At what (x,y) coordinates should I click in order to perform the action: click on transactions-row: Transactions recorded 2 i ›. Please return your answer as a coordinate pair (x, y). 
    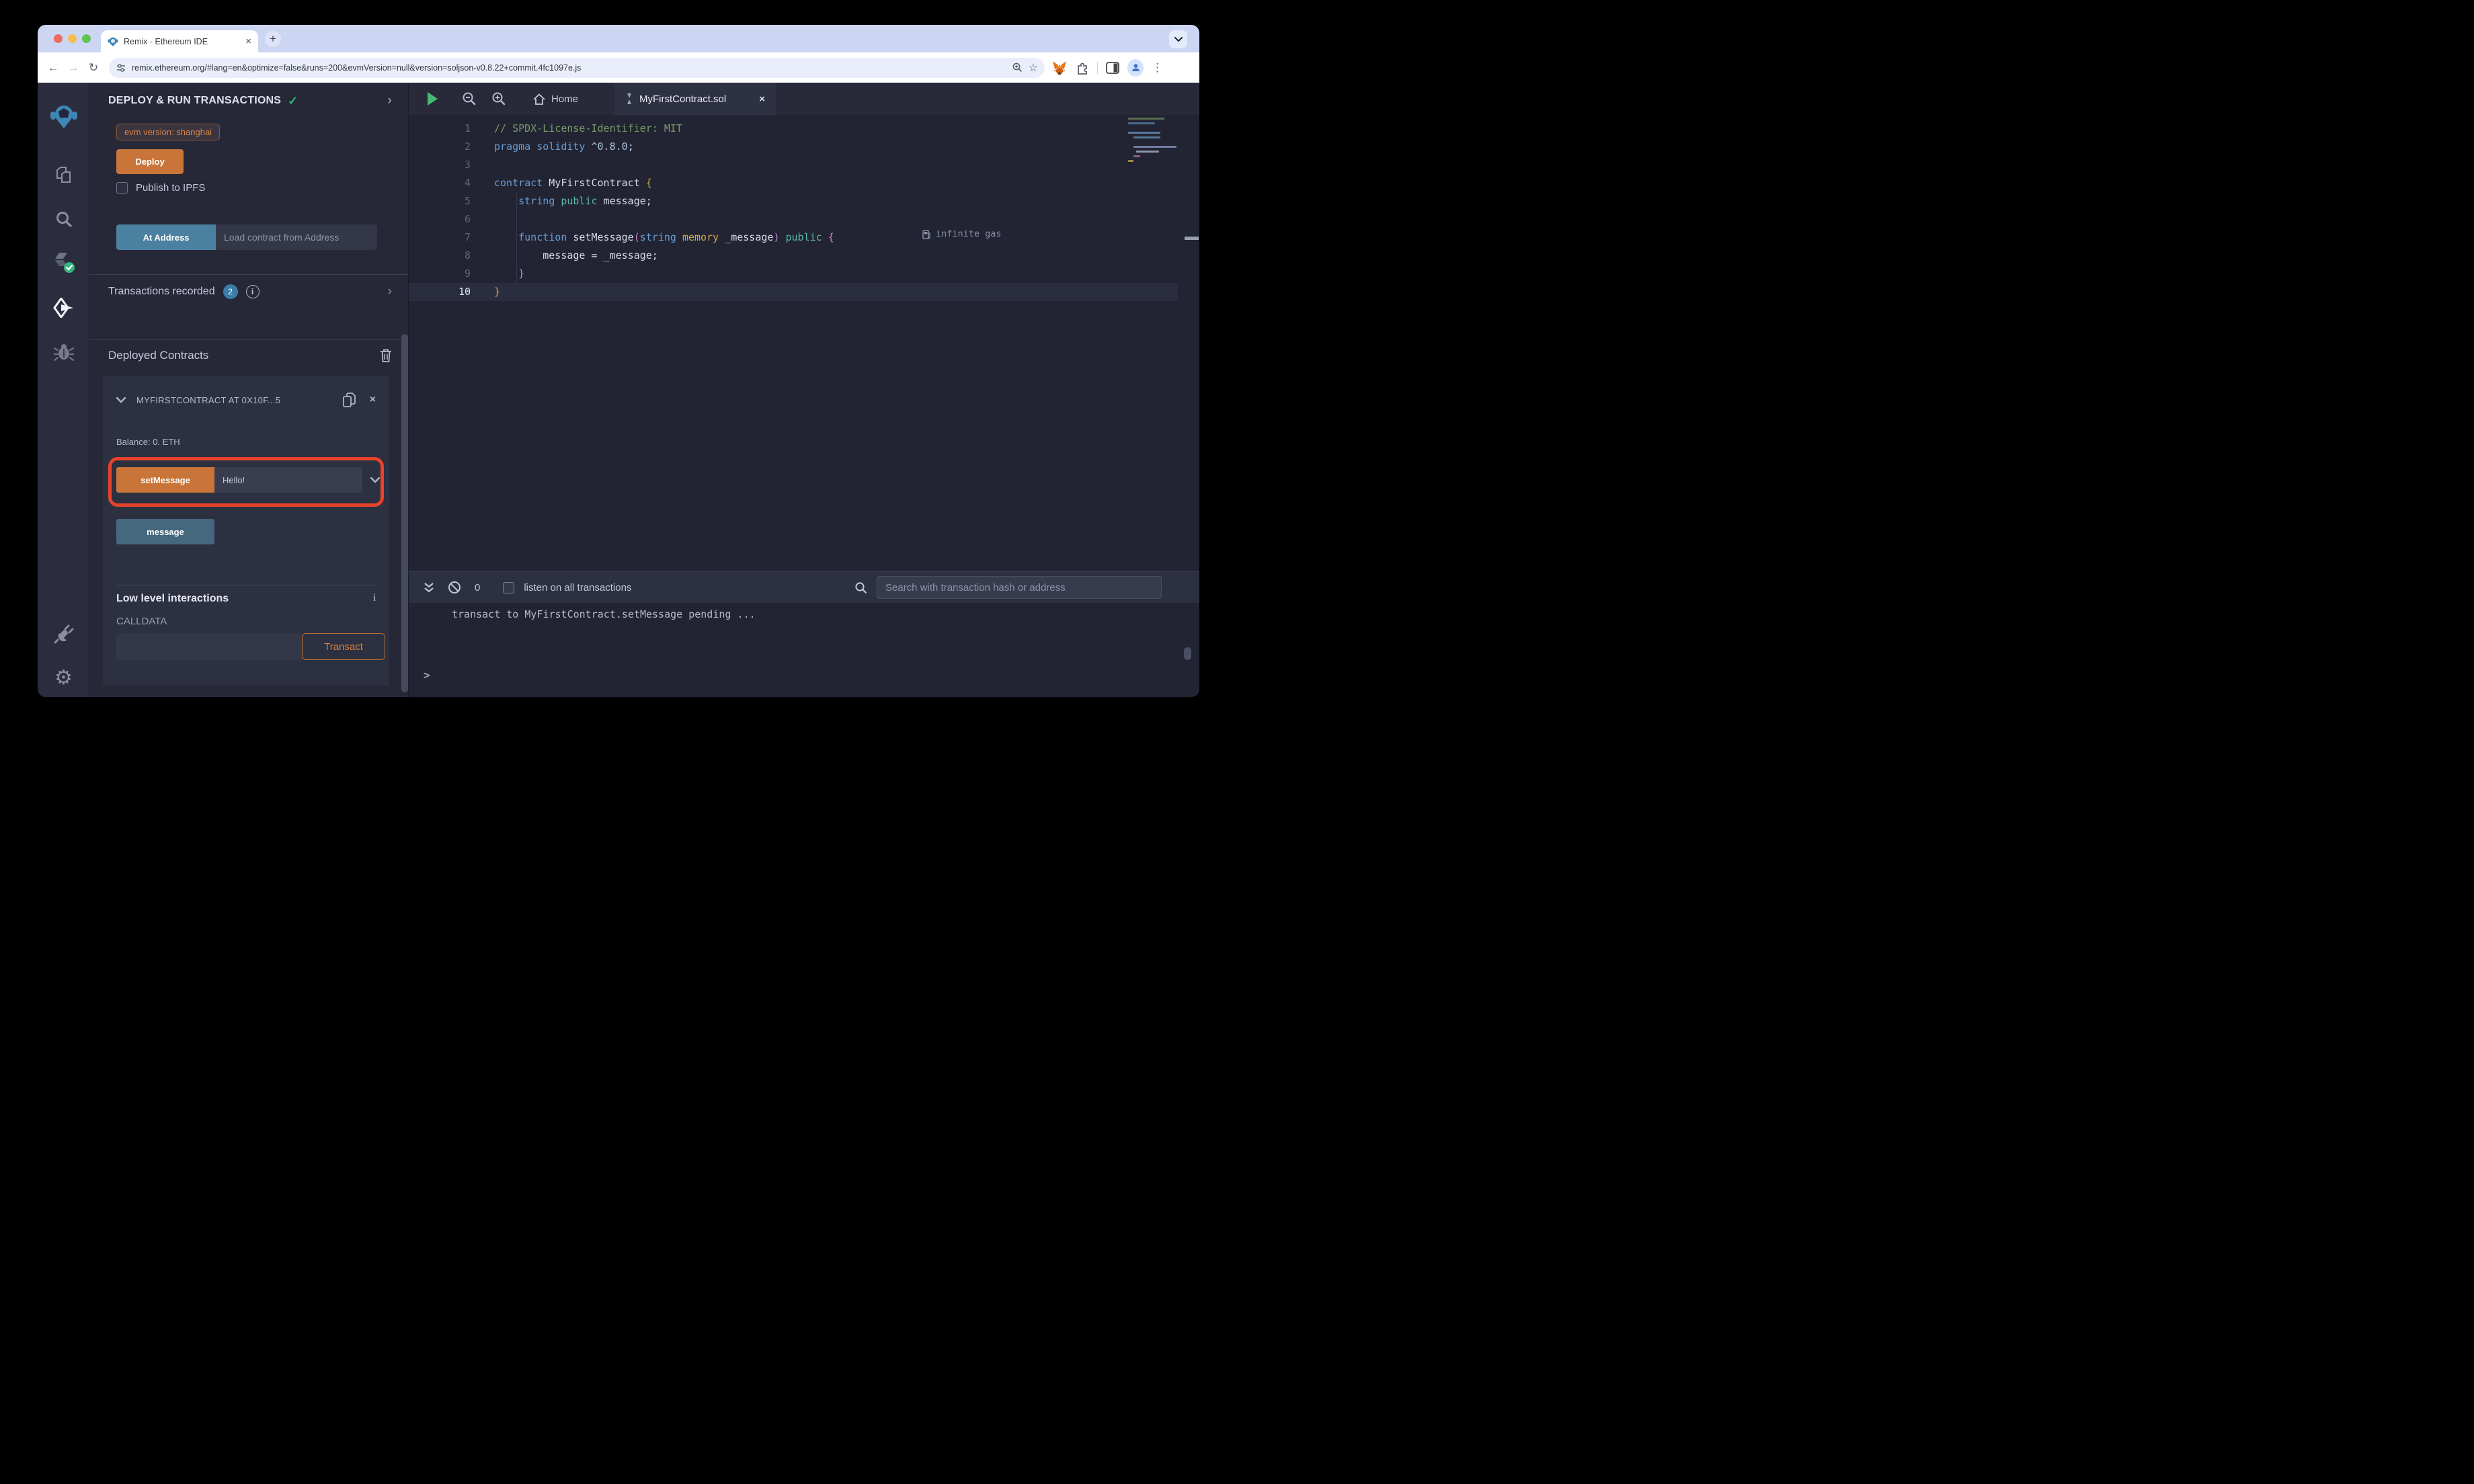
    Looking at the image, I should click on (250, 291).